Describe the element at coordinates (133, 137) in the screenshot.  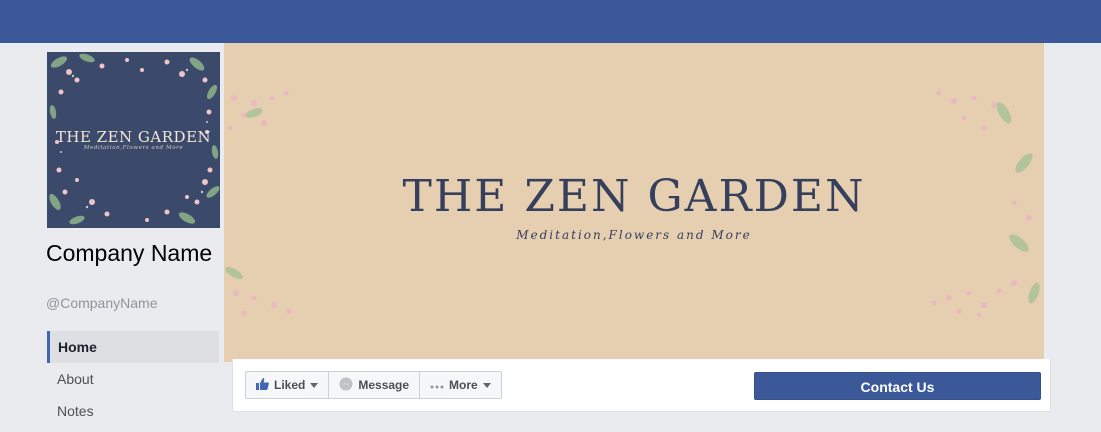
I see `profile-picture-title: THE ZEN GARDEN` at that location.